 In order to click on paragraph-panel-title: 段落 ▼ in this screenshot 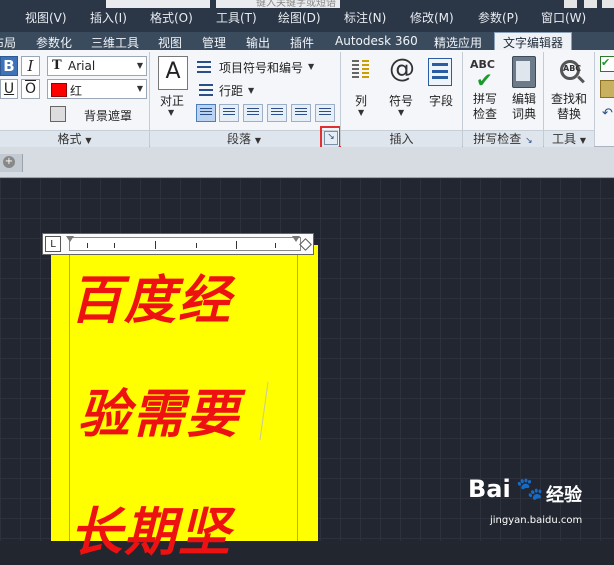, I will do `click(244, 138)`.